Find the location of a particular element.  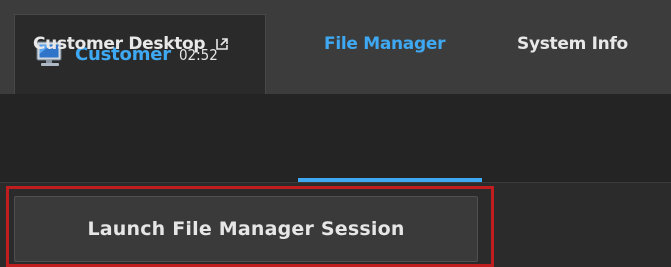

tab-customer-desktop: Customer Desktop is located at coordinates (131, 44).